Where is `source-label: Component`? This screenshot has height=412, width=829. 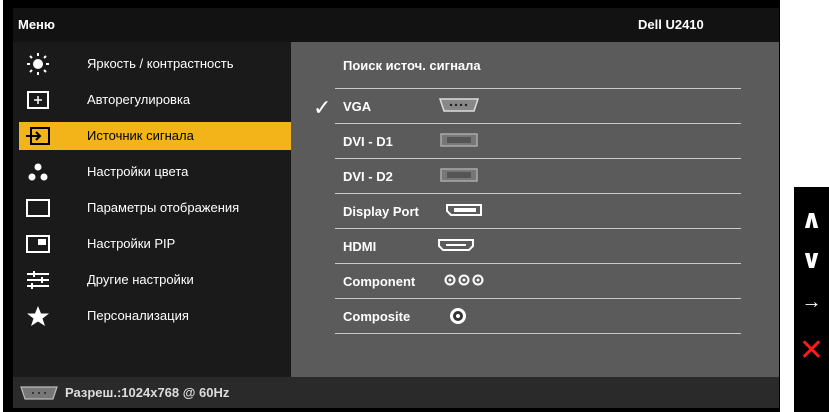 source-label: Component is located at coordinates (379, 281).